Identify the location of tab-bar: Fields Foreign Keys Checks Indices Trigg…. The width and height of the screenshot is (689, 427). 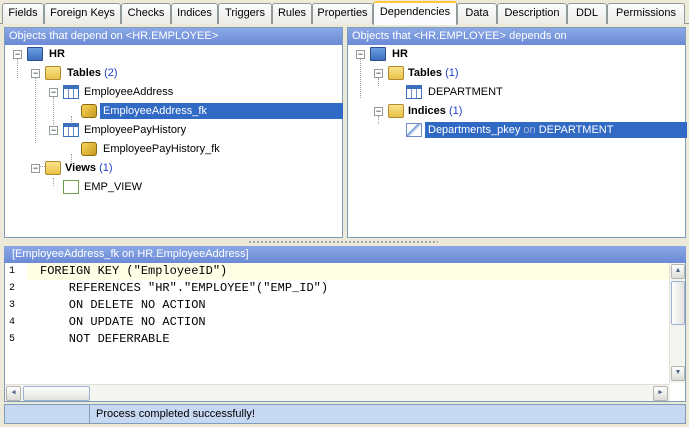
(344, 12).